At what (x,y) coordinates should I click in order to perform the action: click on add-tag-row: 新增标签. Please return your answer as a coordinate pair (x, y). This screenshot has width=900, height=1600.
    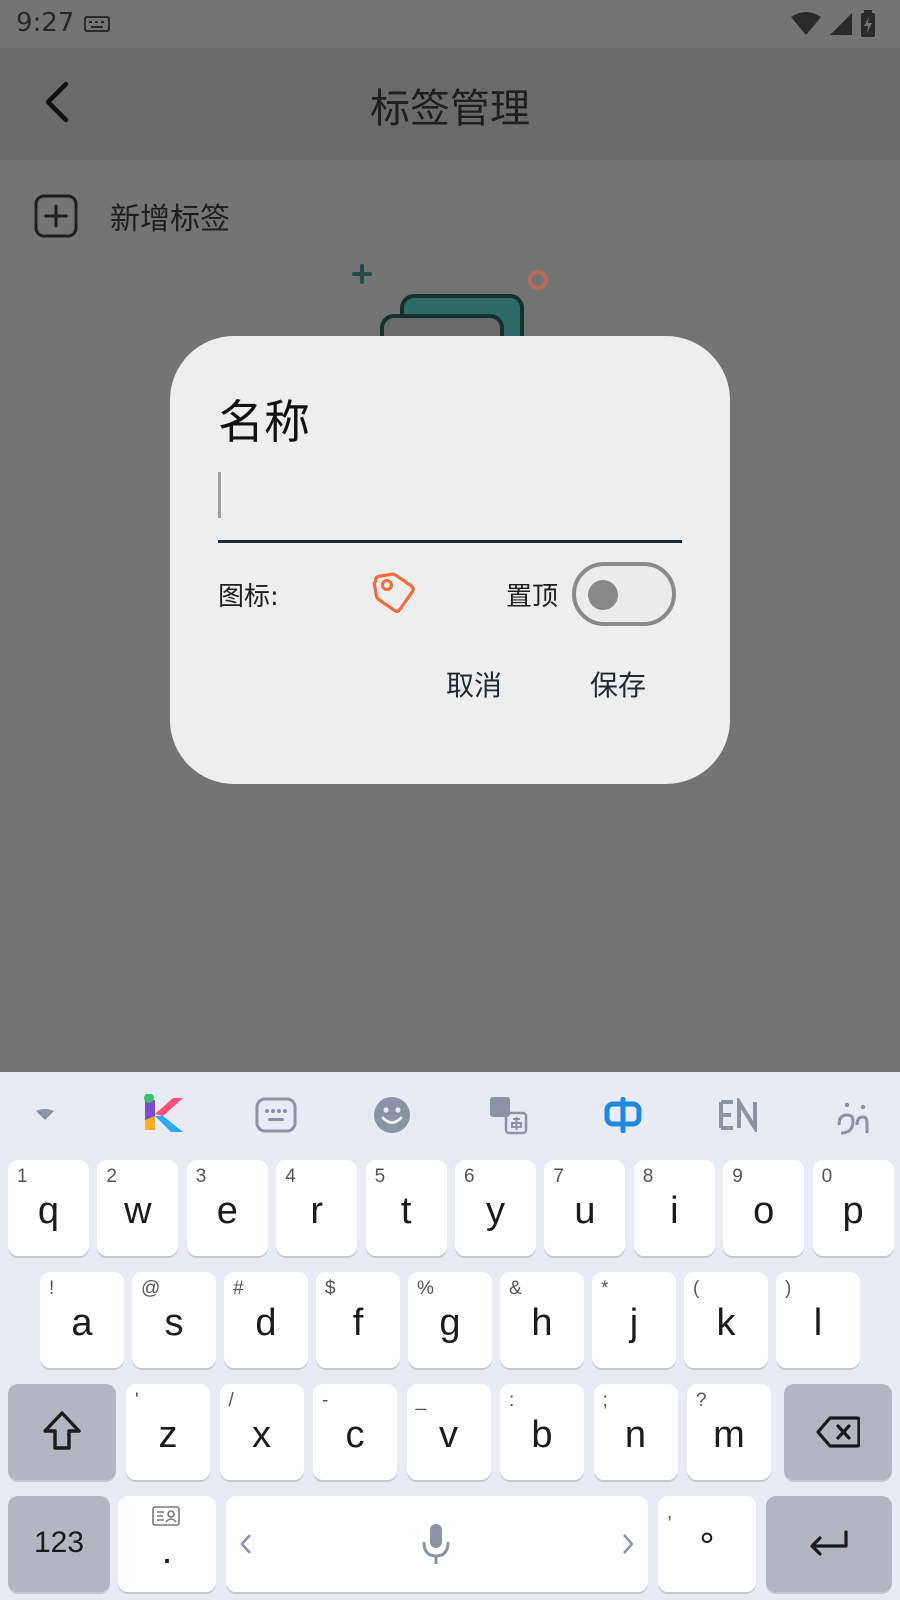
    Looking at the image, I should click on (132, 216).